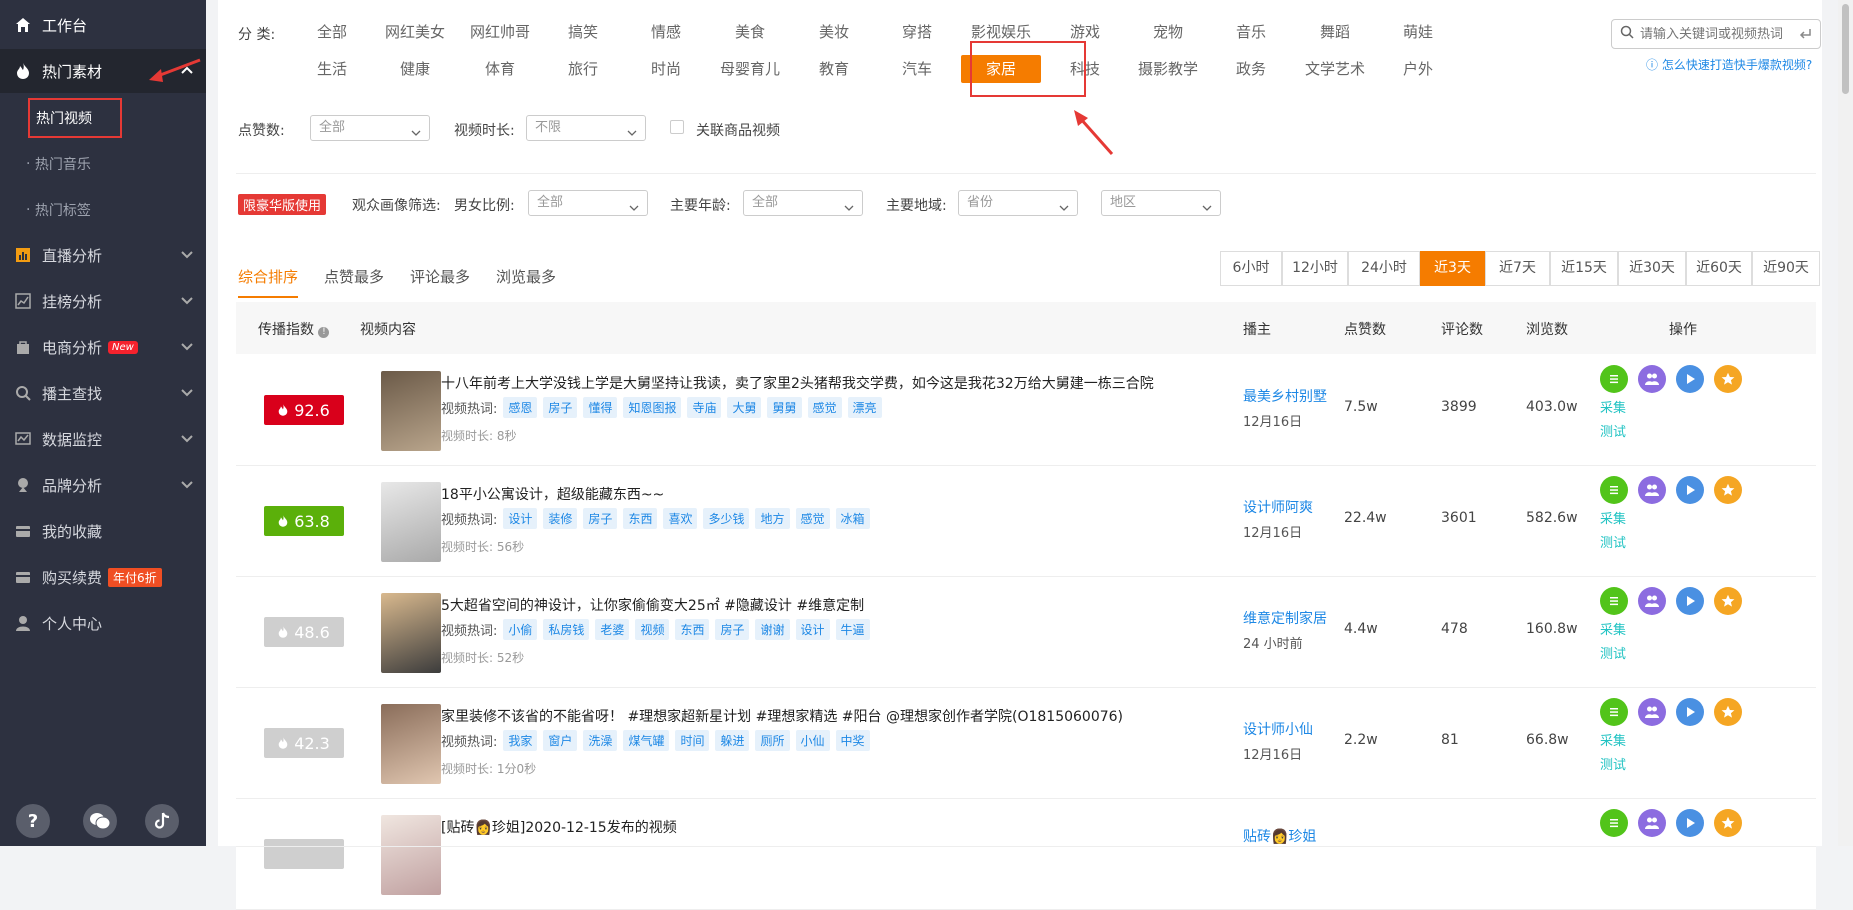  What do you see at coordinates (100, 821) in the screenshot?
I see `wechat-icon` at bounding box center [100, 821].